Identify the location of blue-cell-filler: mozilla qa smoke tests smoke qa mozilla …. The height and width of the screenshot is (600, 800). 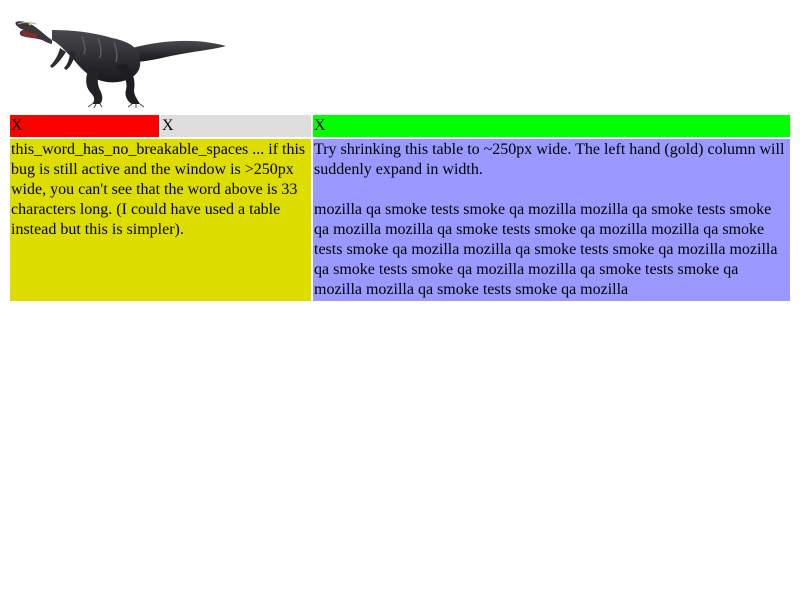
(546, 249).